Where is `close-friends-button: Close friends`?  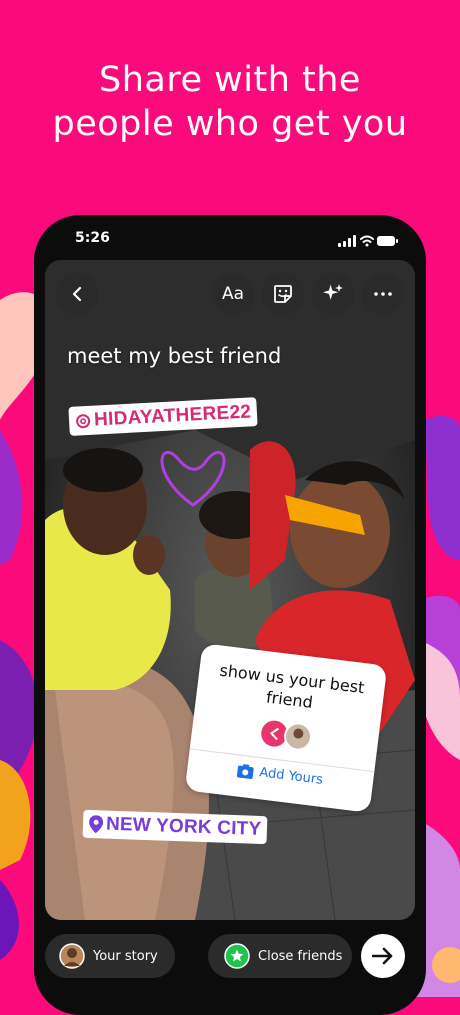 close-friends-button: Close friends is located at coordinates (280, 956).